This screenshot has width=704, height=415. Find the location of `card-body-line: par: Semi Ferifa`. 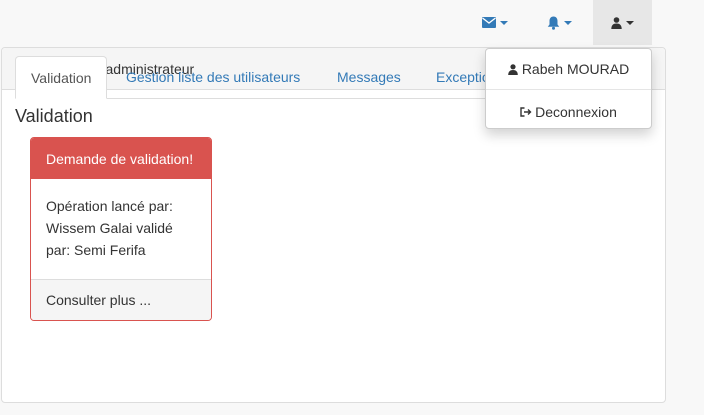

card-body-line: par: Semi Ferifa is located at coordinates (96, 250).